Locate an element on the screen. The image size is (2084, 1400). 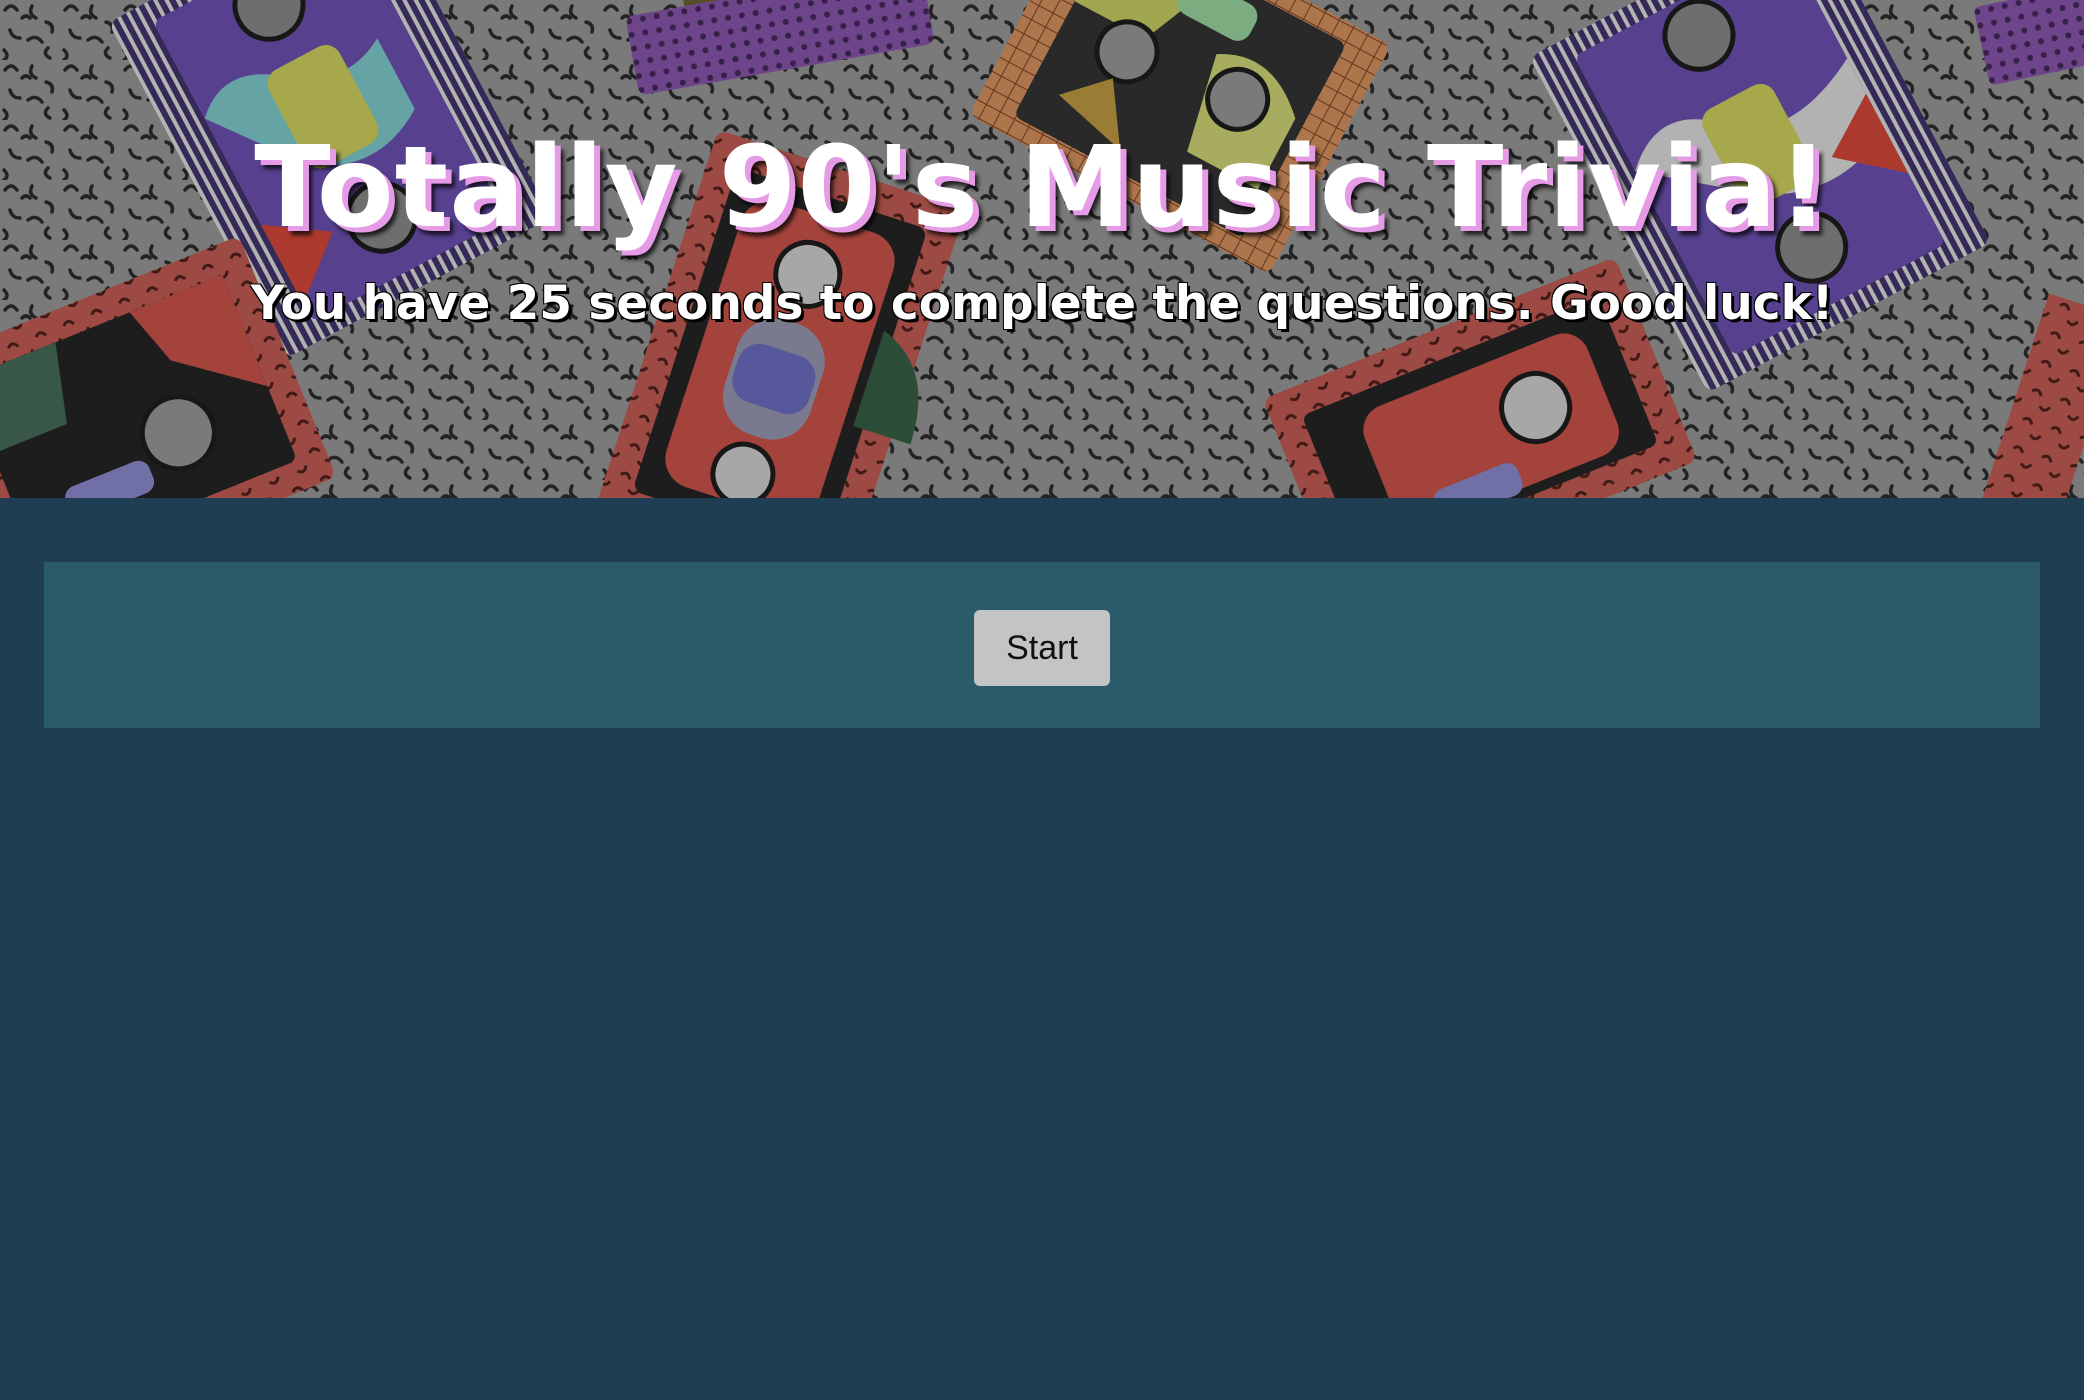
page-title: Totally 90's Music Trivia! is located at coordinates (1042, 188).